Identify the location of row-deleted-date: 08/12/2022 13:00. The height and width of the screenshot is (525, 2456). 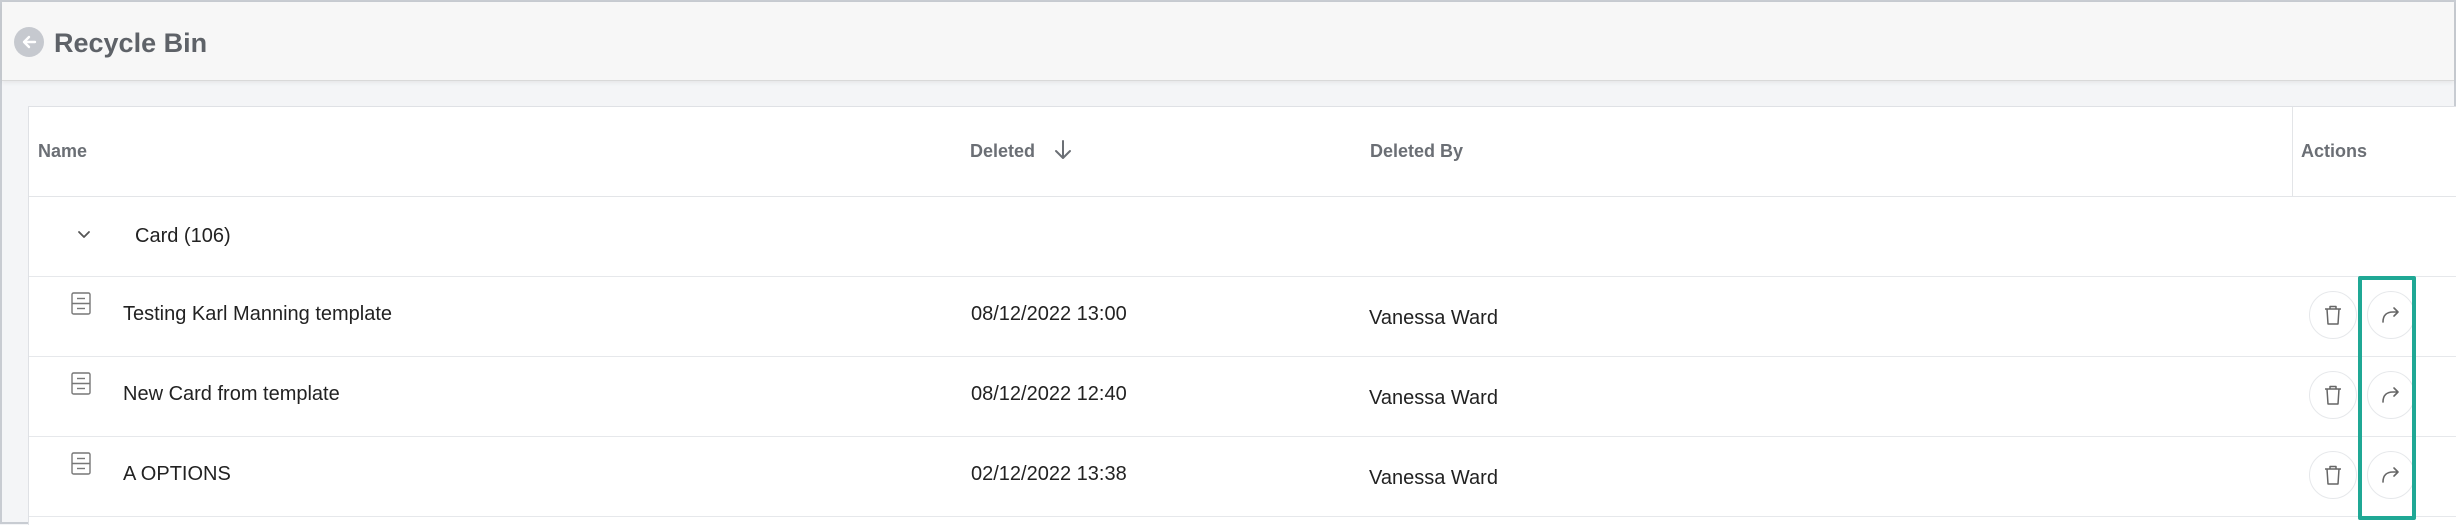
(1049, 314).